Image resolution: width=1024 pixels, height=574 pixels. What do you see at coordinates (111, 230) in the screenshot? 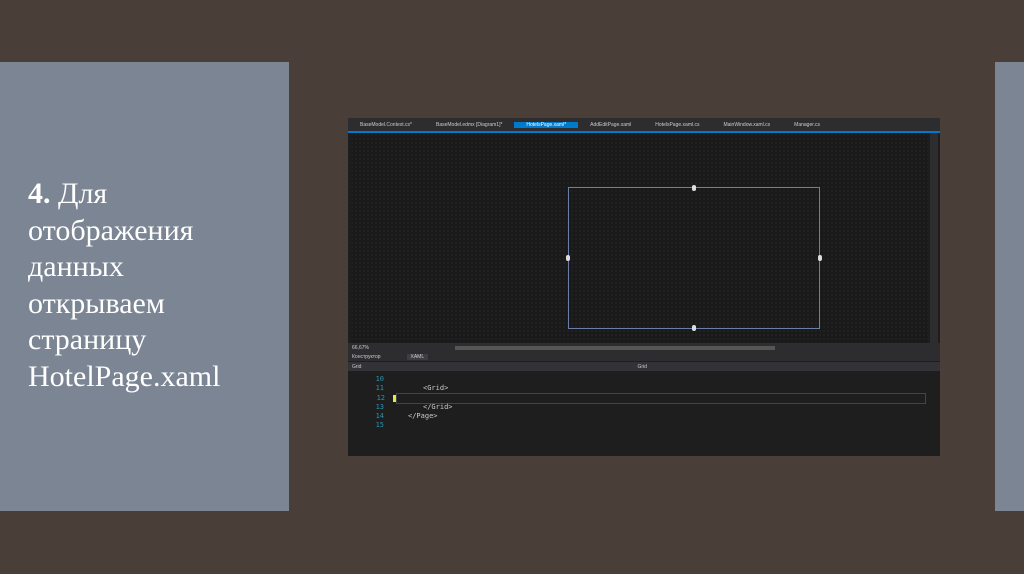
I see `line: отображения` at bounding box center [111, 230].